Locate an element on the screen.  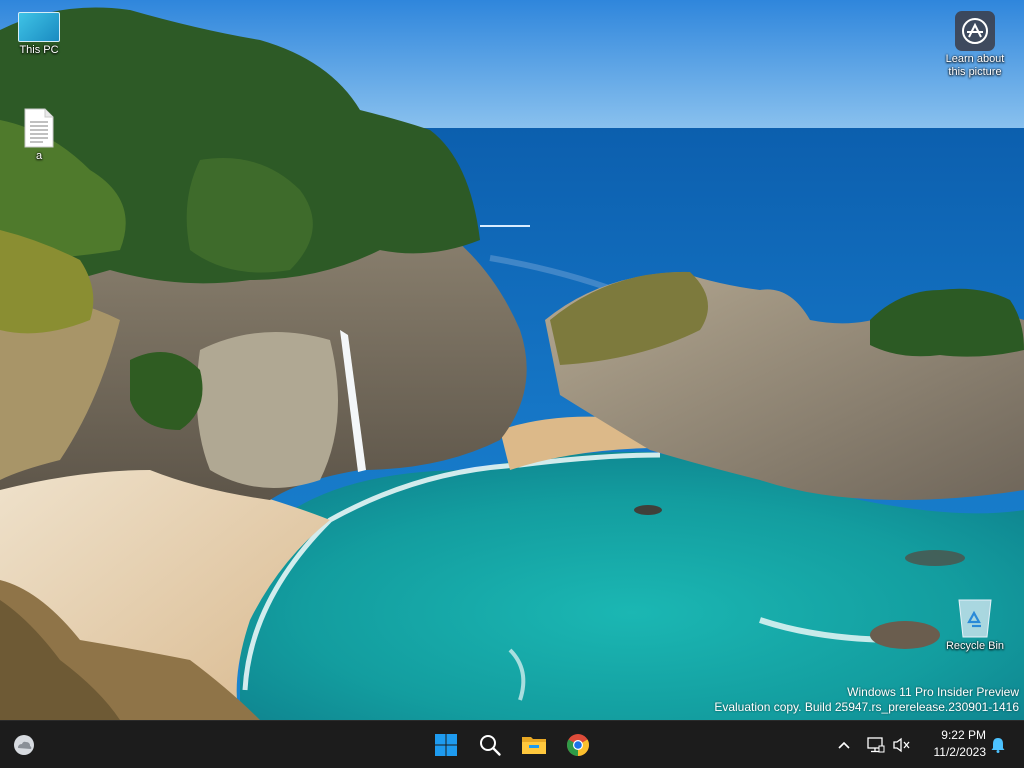
search-button is located at coordinates (490, 745).